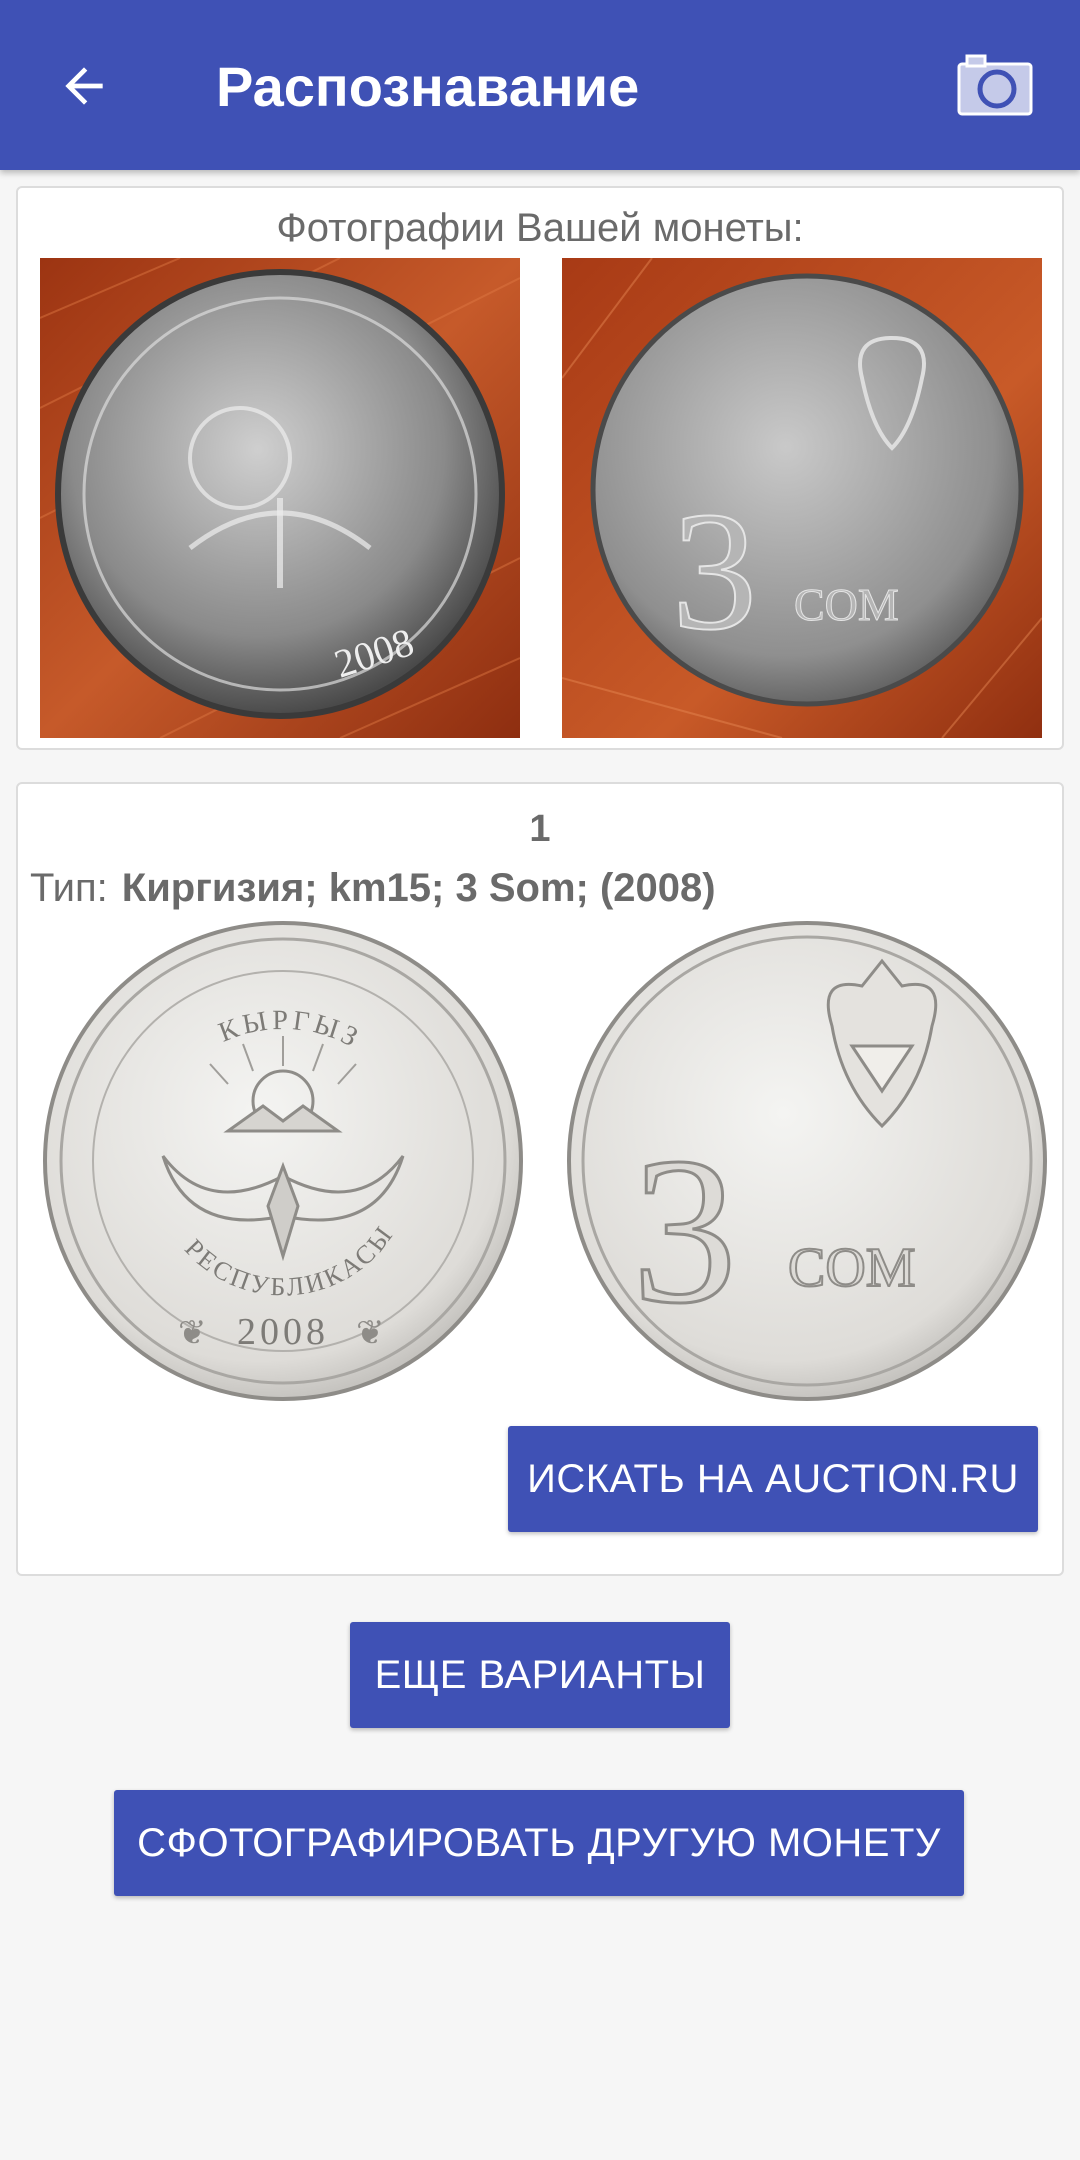 This screenshot has width=1080, height=2160. I want to click on reference-obverse-year: 2008, so click(283, 1332).